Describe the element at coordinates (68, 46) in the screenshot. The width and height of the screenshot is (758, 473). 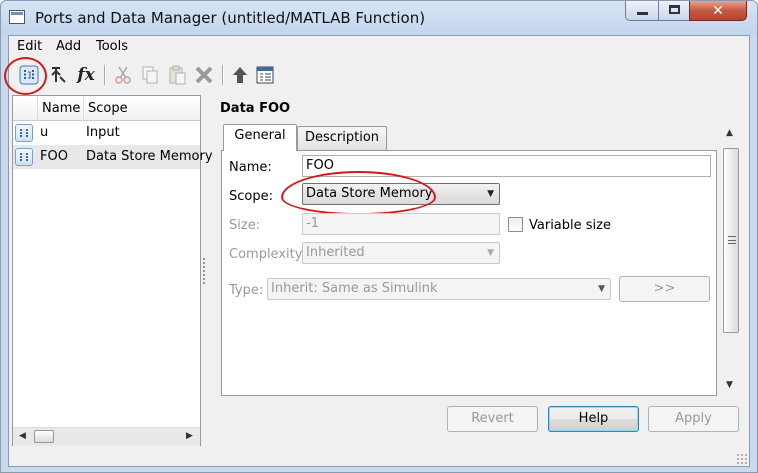
I see `menu-add: Add` at that location.